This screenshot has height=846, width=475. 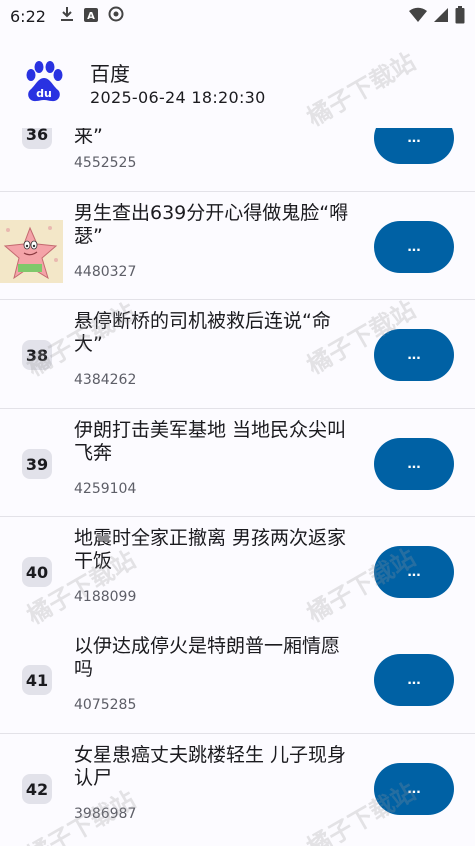 What do you see at coordinates (67, 16) in the screenshot?
I see `download-icon` at bounding box center [67, 16].